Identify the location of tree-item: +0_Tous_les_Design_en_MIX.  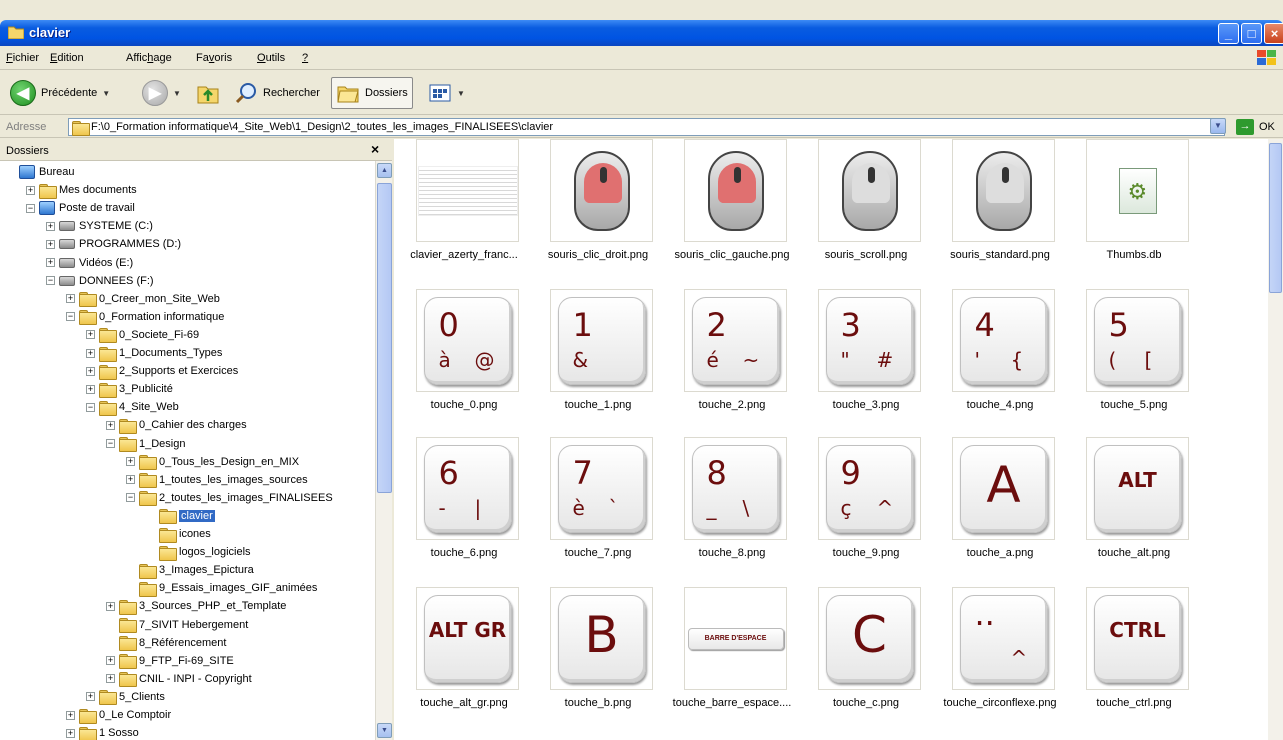
(212, 462).